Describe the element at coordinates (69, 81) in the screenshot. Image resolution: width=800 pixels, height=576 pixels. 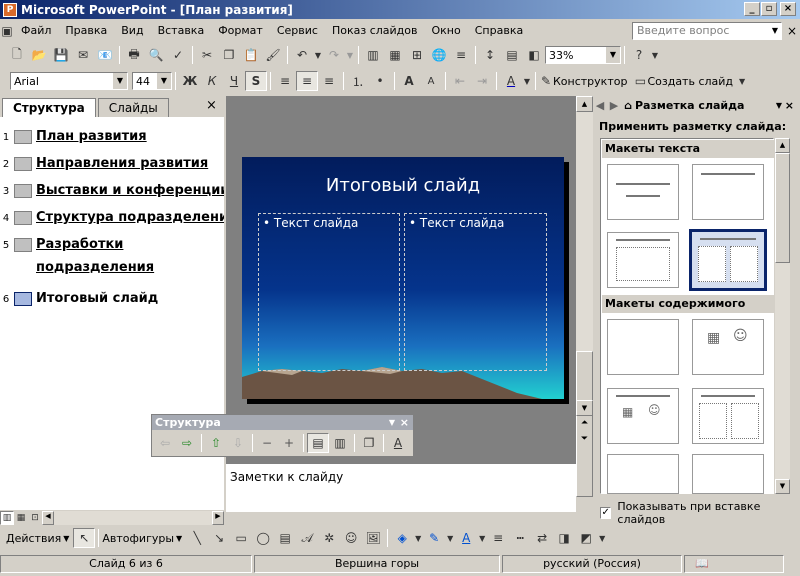
I see `font-select: Arial ▼` at that location.